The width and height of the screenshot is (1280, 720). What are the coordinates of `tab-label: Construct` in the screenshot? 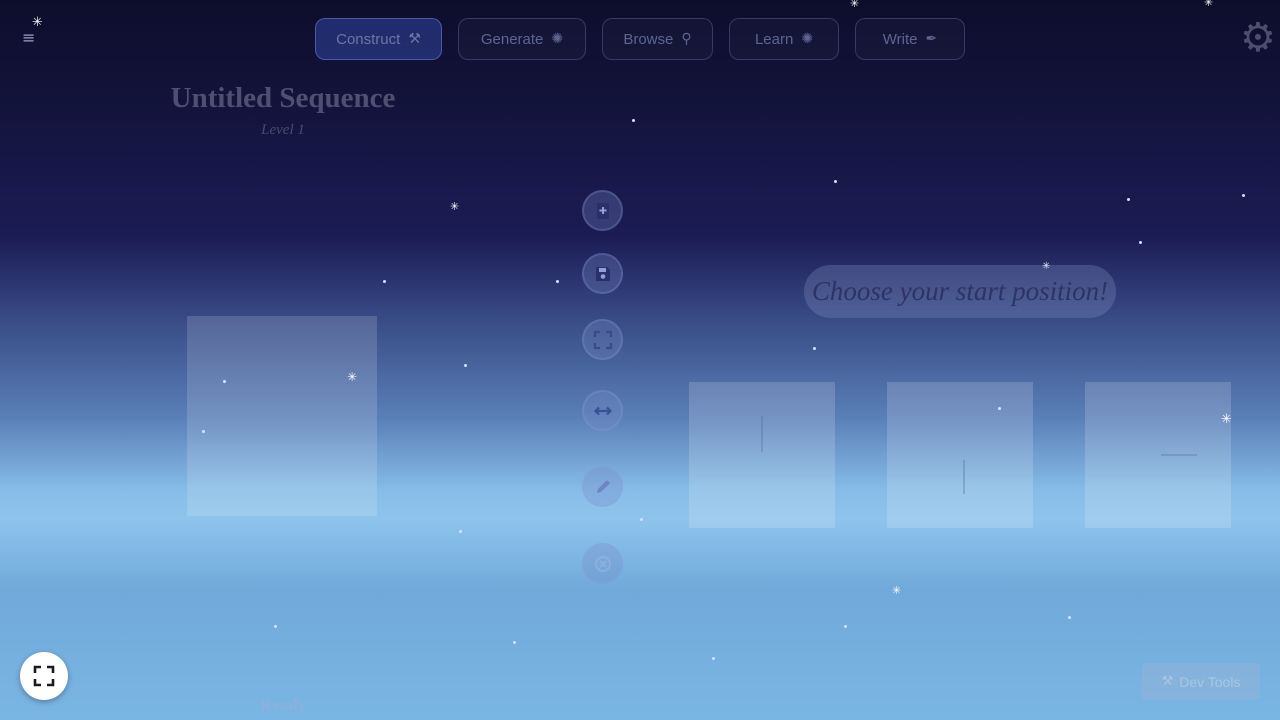 It's located at (368, 39).